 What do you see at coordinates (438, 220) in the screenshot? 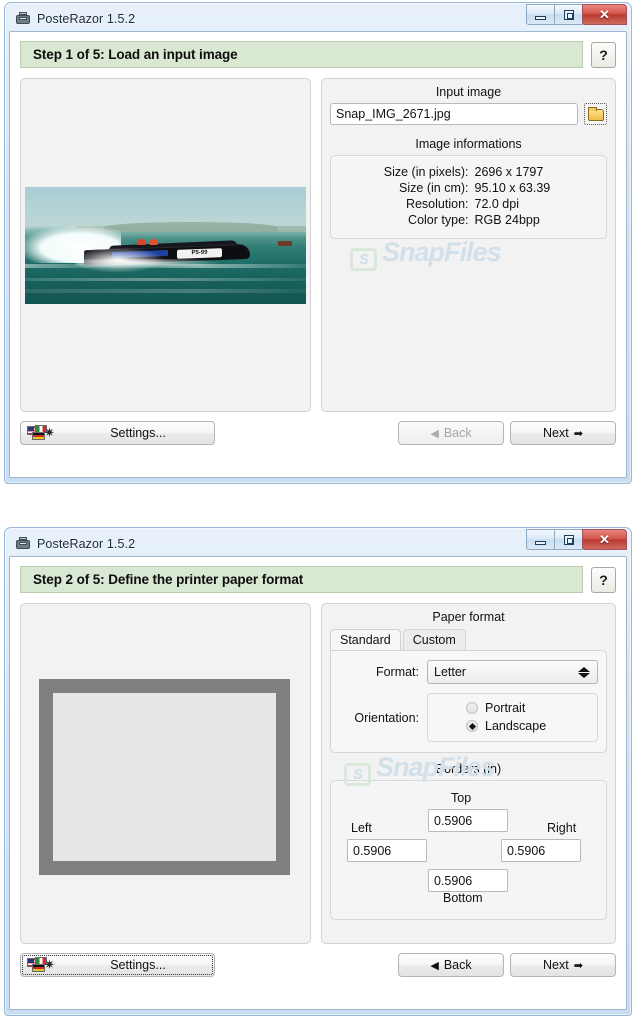
I see `info-key: Color type:` at bounding box center [438, 220].